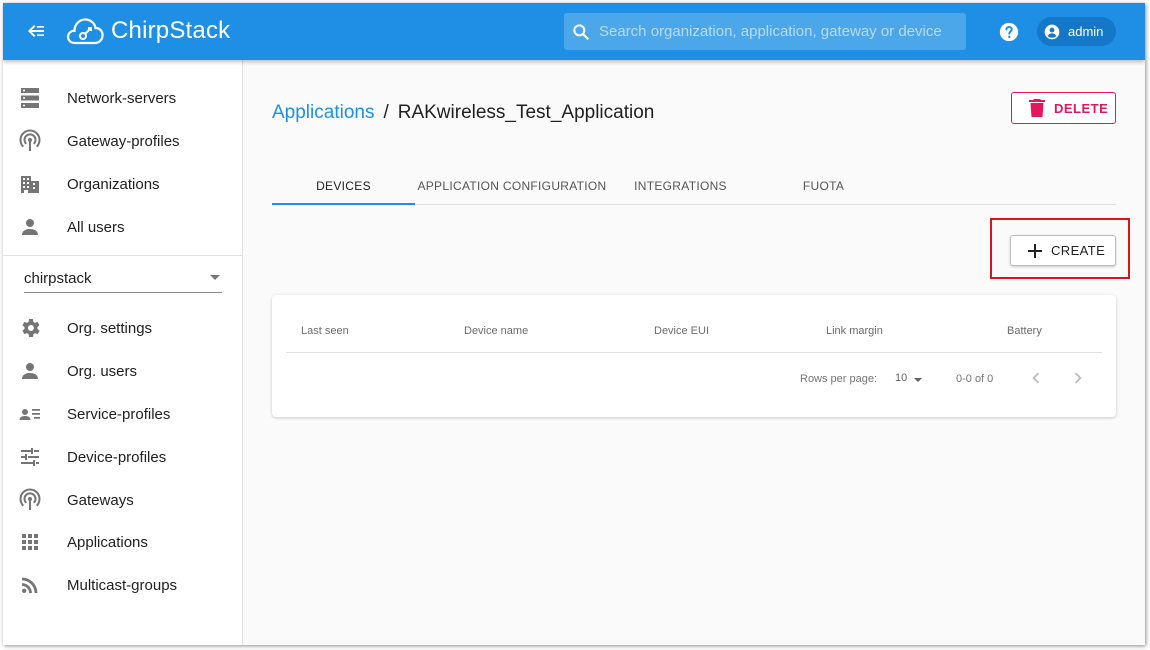  I want to click on help-icon, so click(1009, 32).